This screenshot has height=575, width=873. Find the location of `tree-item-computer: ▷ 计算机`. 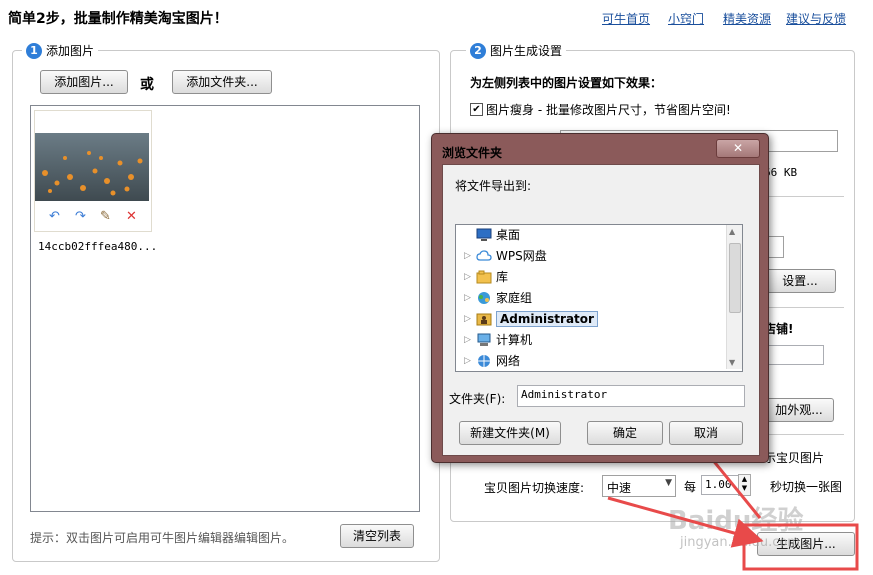

tree-item-computer: ▷ 计算机 is located at coordinates (498, 339).